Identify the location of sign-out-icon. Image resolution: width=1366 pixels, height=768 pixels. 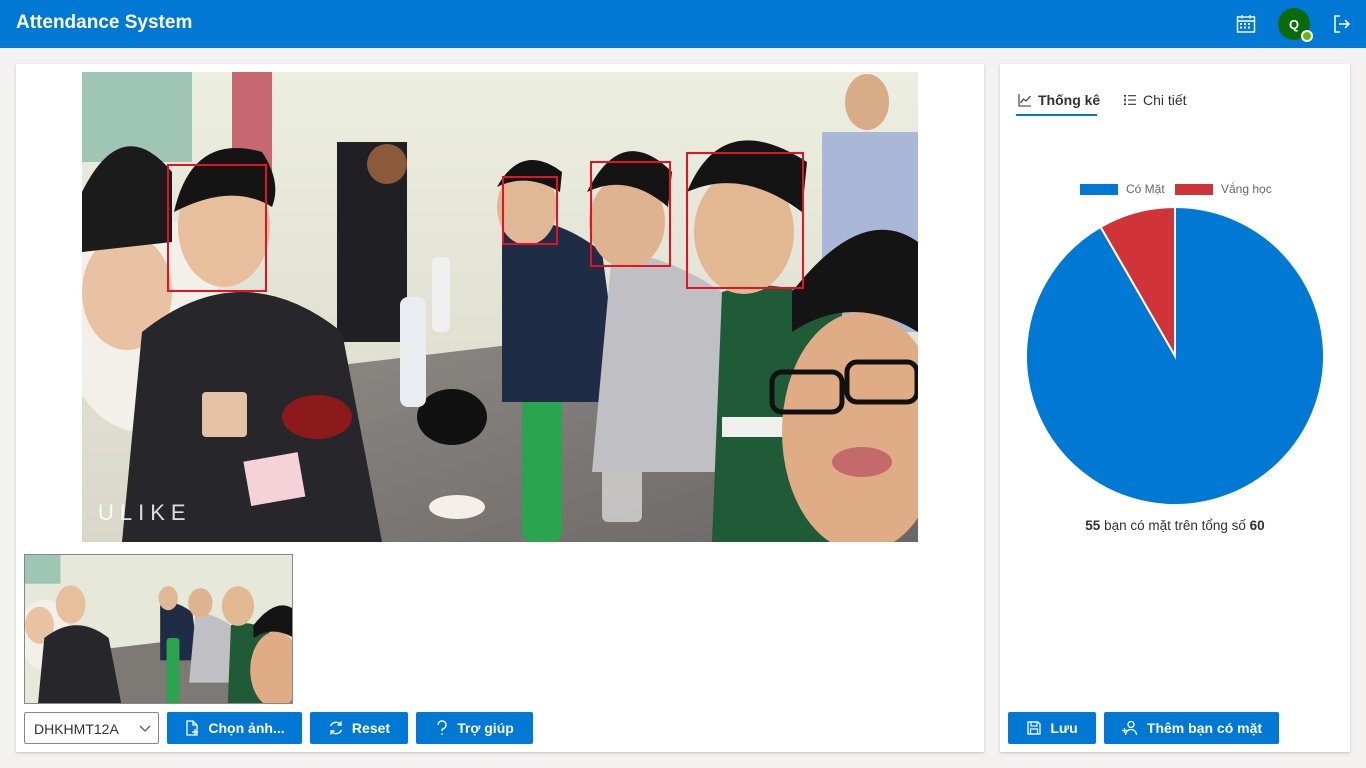
(1342, 24).